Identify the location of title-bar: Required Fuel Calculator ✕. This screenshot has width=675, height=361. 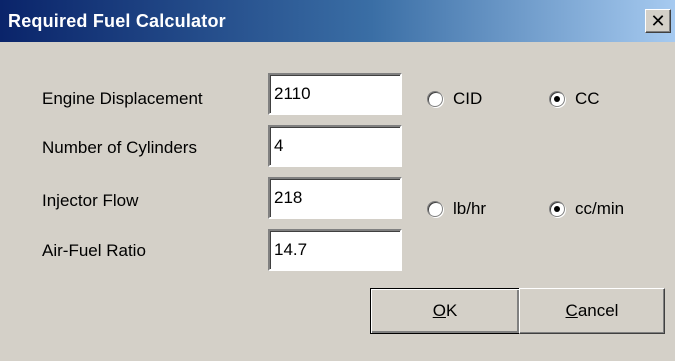
(337, 21).